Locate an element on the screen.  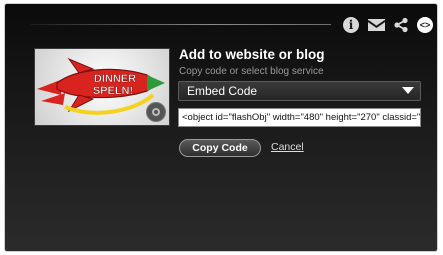
dropdown-arrow-icon is located at coordinates (408, 90).